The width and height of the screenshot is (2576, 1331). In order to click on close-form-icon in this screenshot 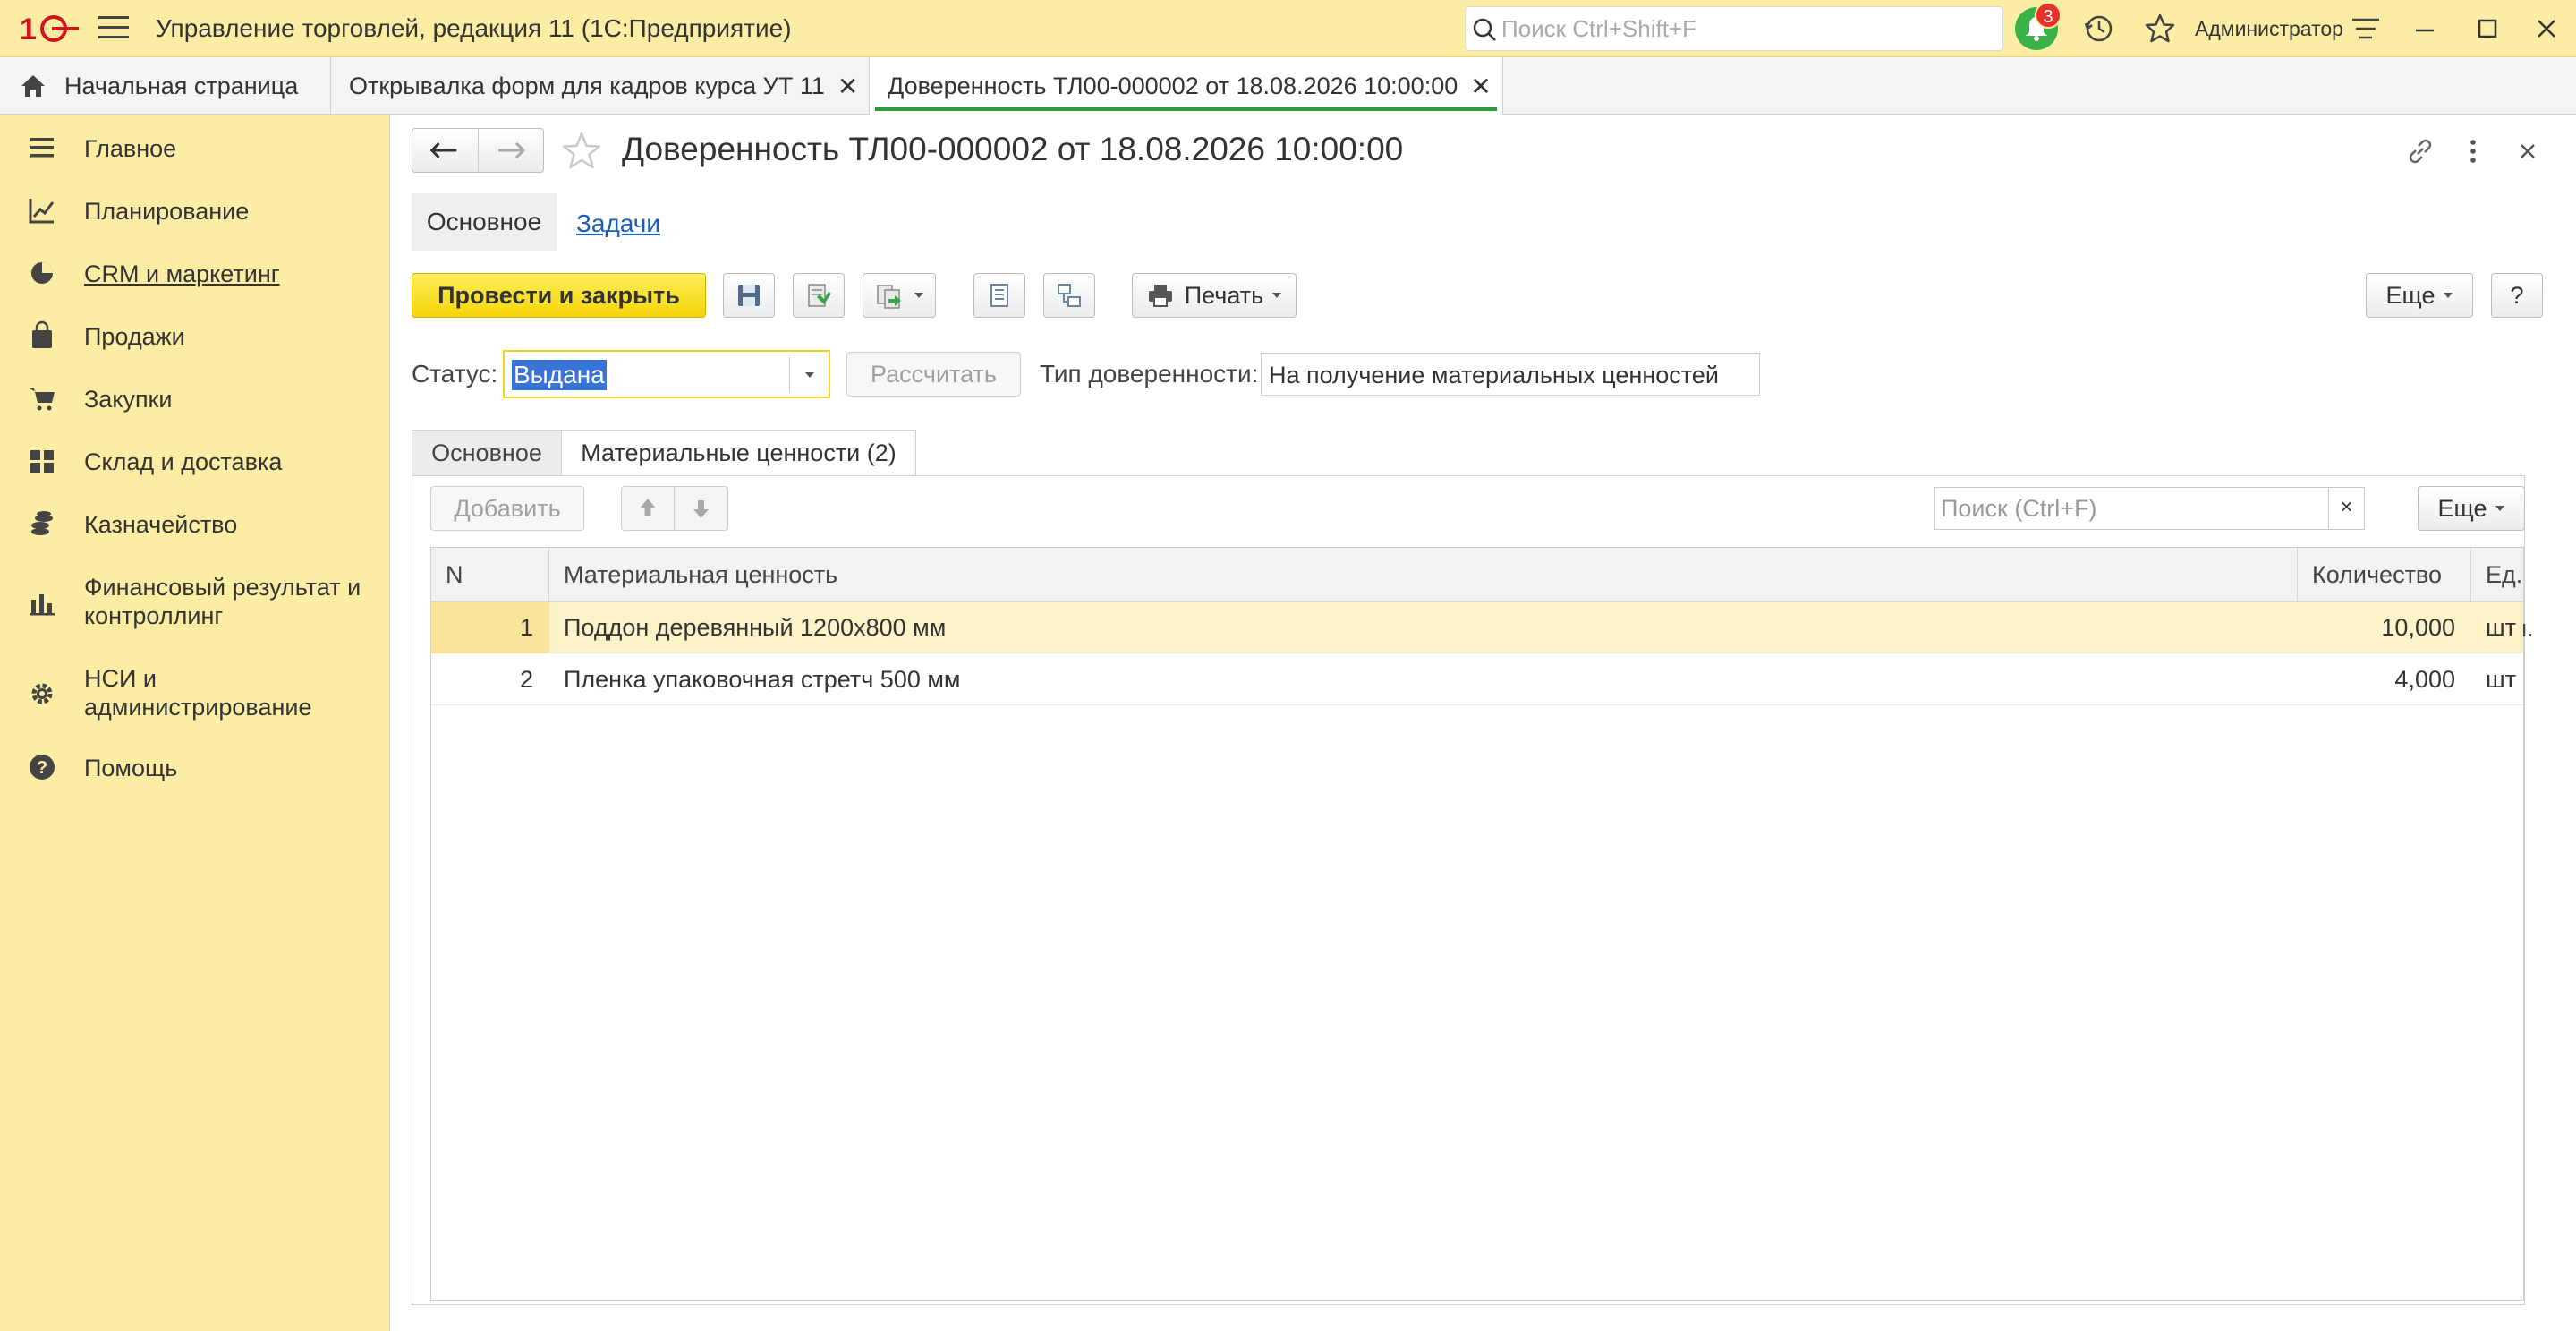, I will do `click(2528, 151)`.